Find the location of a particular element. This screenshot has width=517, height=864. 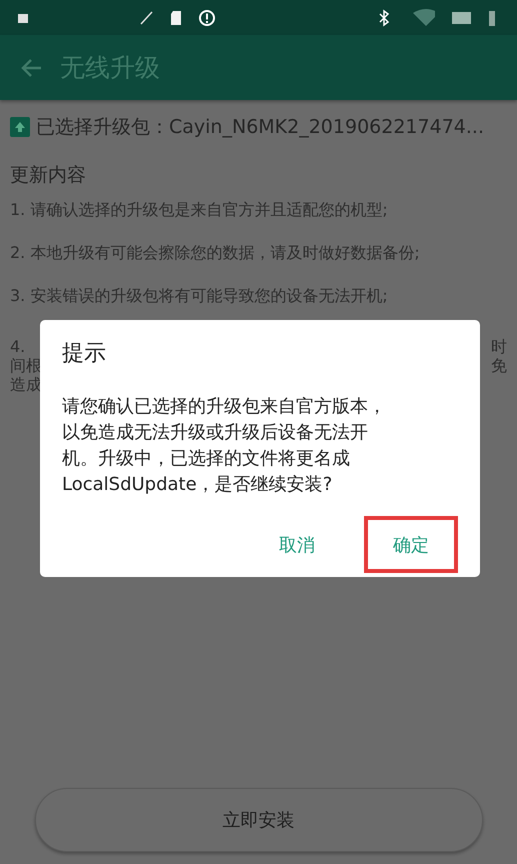

upload-icon is located at coordinates (20, 127).